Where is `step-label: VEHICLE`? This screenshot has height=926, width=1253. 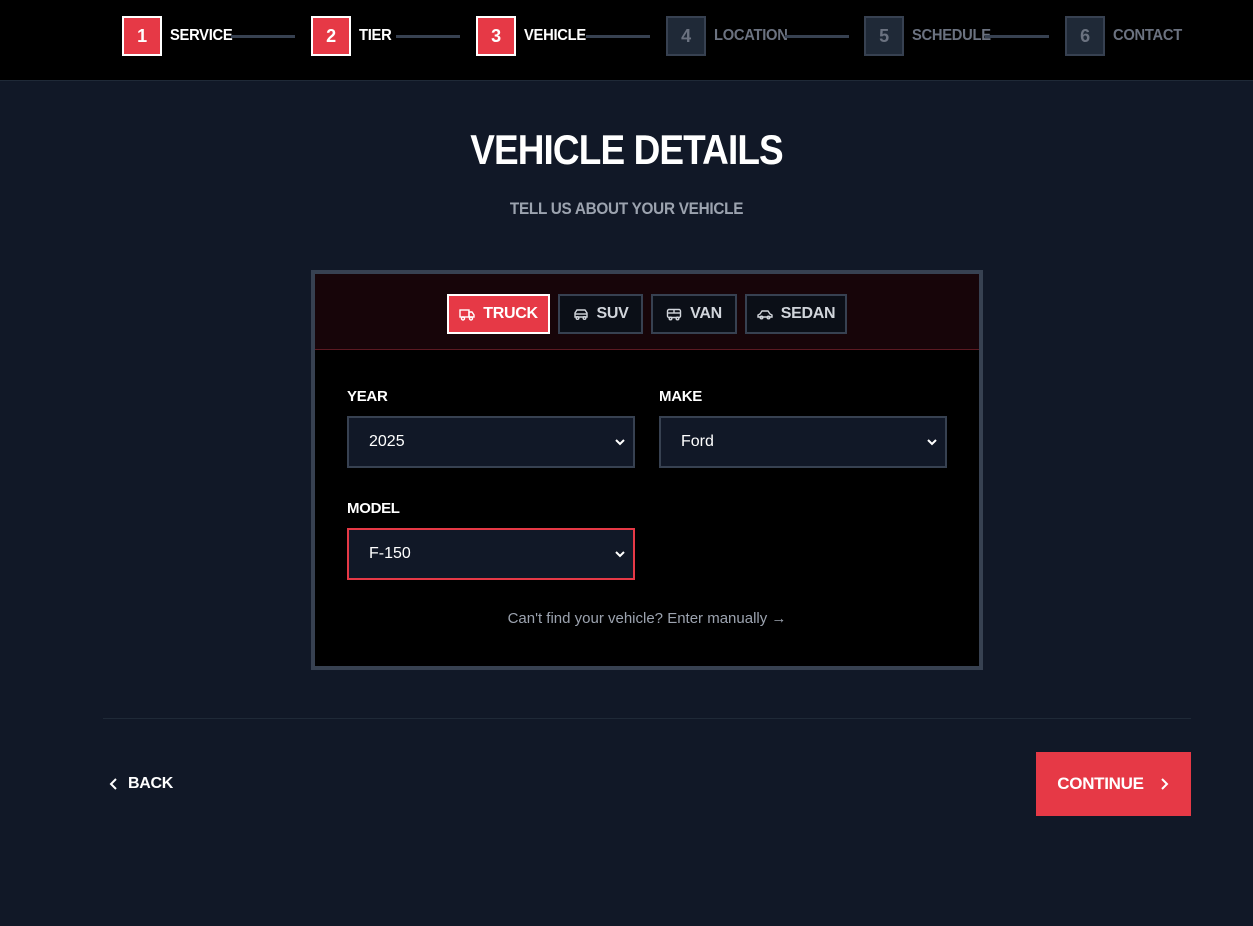
step-label: VEHICLE is located at coordinates (555, 35).